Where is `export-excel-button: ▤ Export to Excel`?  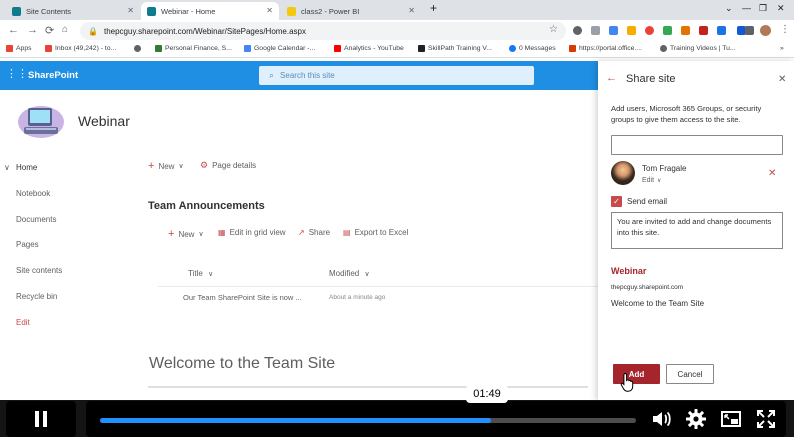 export-excel-button: ▤ Export to Excel is located at coordinates (375, 232).